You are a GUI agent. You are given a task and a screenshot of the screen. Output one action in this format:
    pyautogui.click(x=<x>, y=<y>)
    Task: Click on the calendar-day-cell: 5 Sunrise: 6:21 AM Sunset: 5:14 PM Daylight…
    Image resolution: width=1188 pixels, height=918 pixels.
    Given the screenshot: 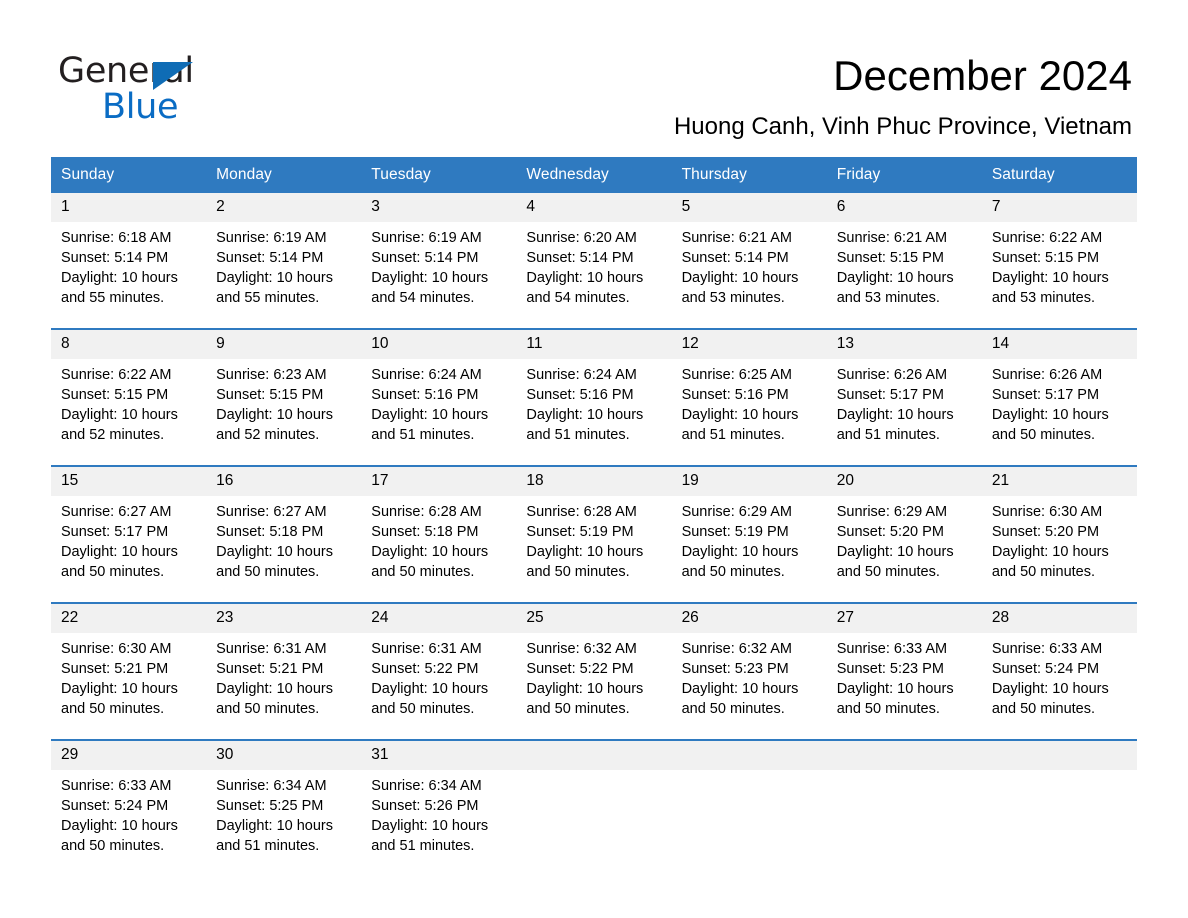 What is the action you would take?
    pyautogui.click(x=749, y=261)
    